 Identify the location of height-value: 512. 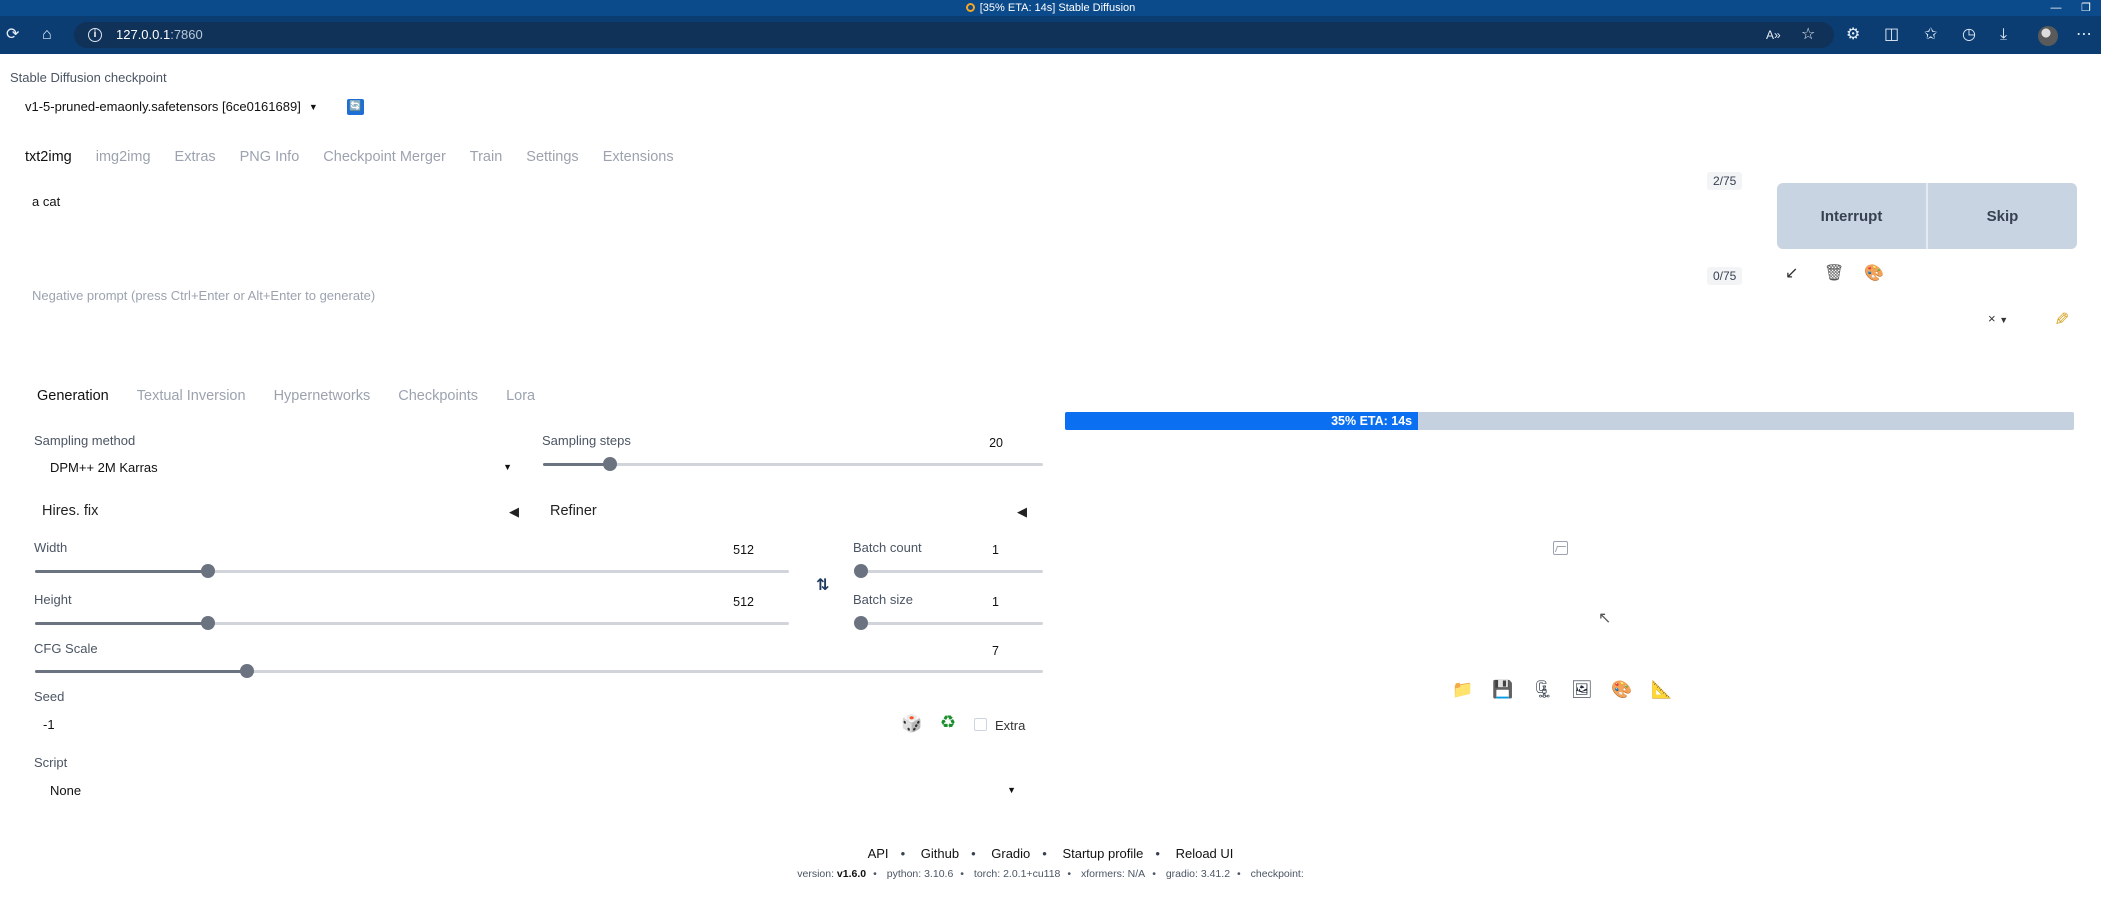
(734, 602).